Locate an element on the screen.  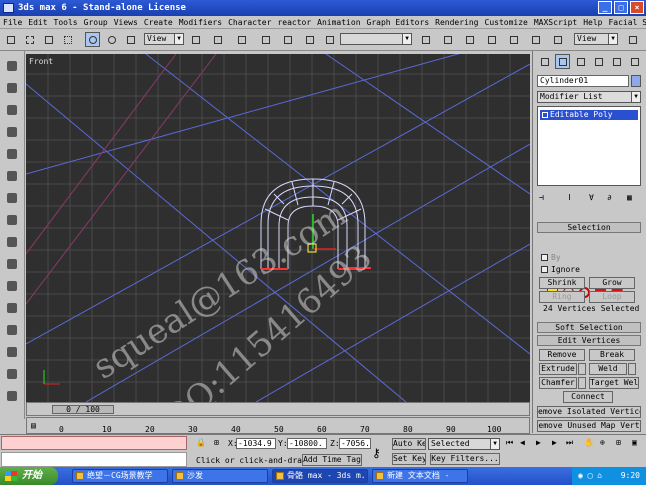
menu-maxscript: MAXScript is located at coordinates (555, 22).